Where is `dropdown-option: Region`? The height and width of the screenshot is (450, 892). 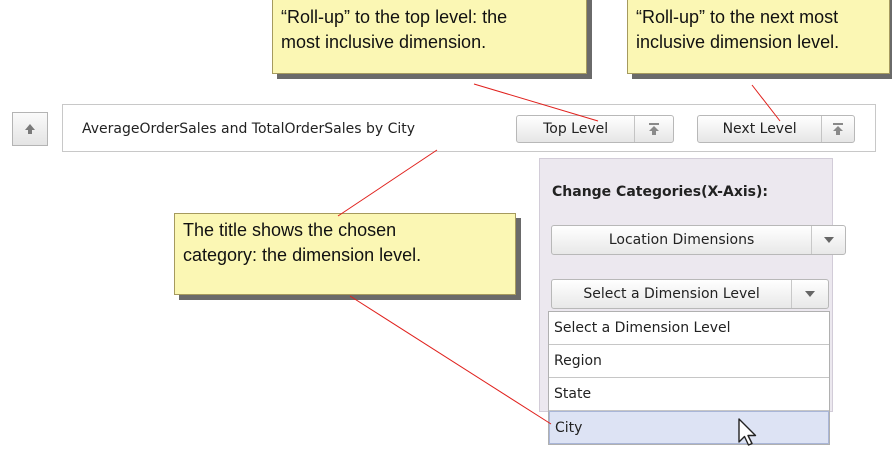 dropdown-option: Region is located at coordinates (689, 361).